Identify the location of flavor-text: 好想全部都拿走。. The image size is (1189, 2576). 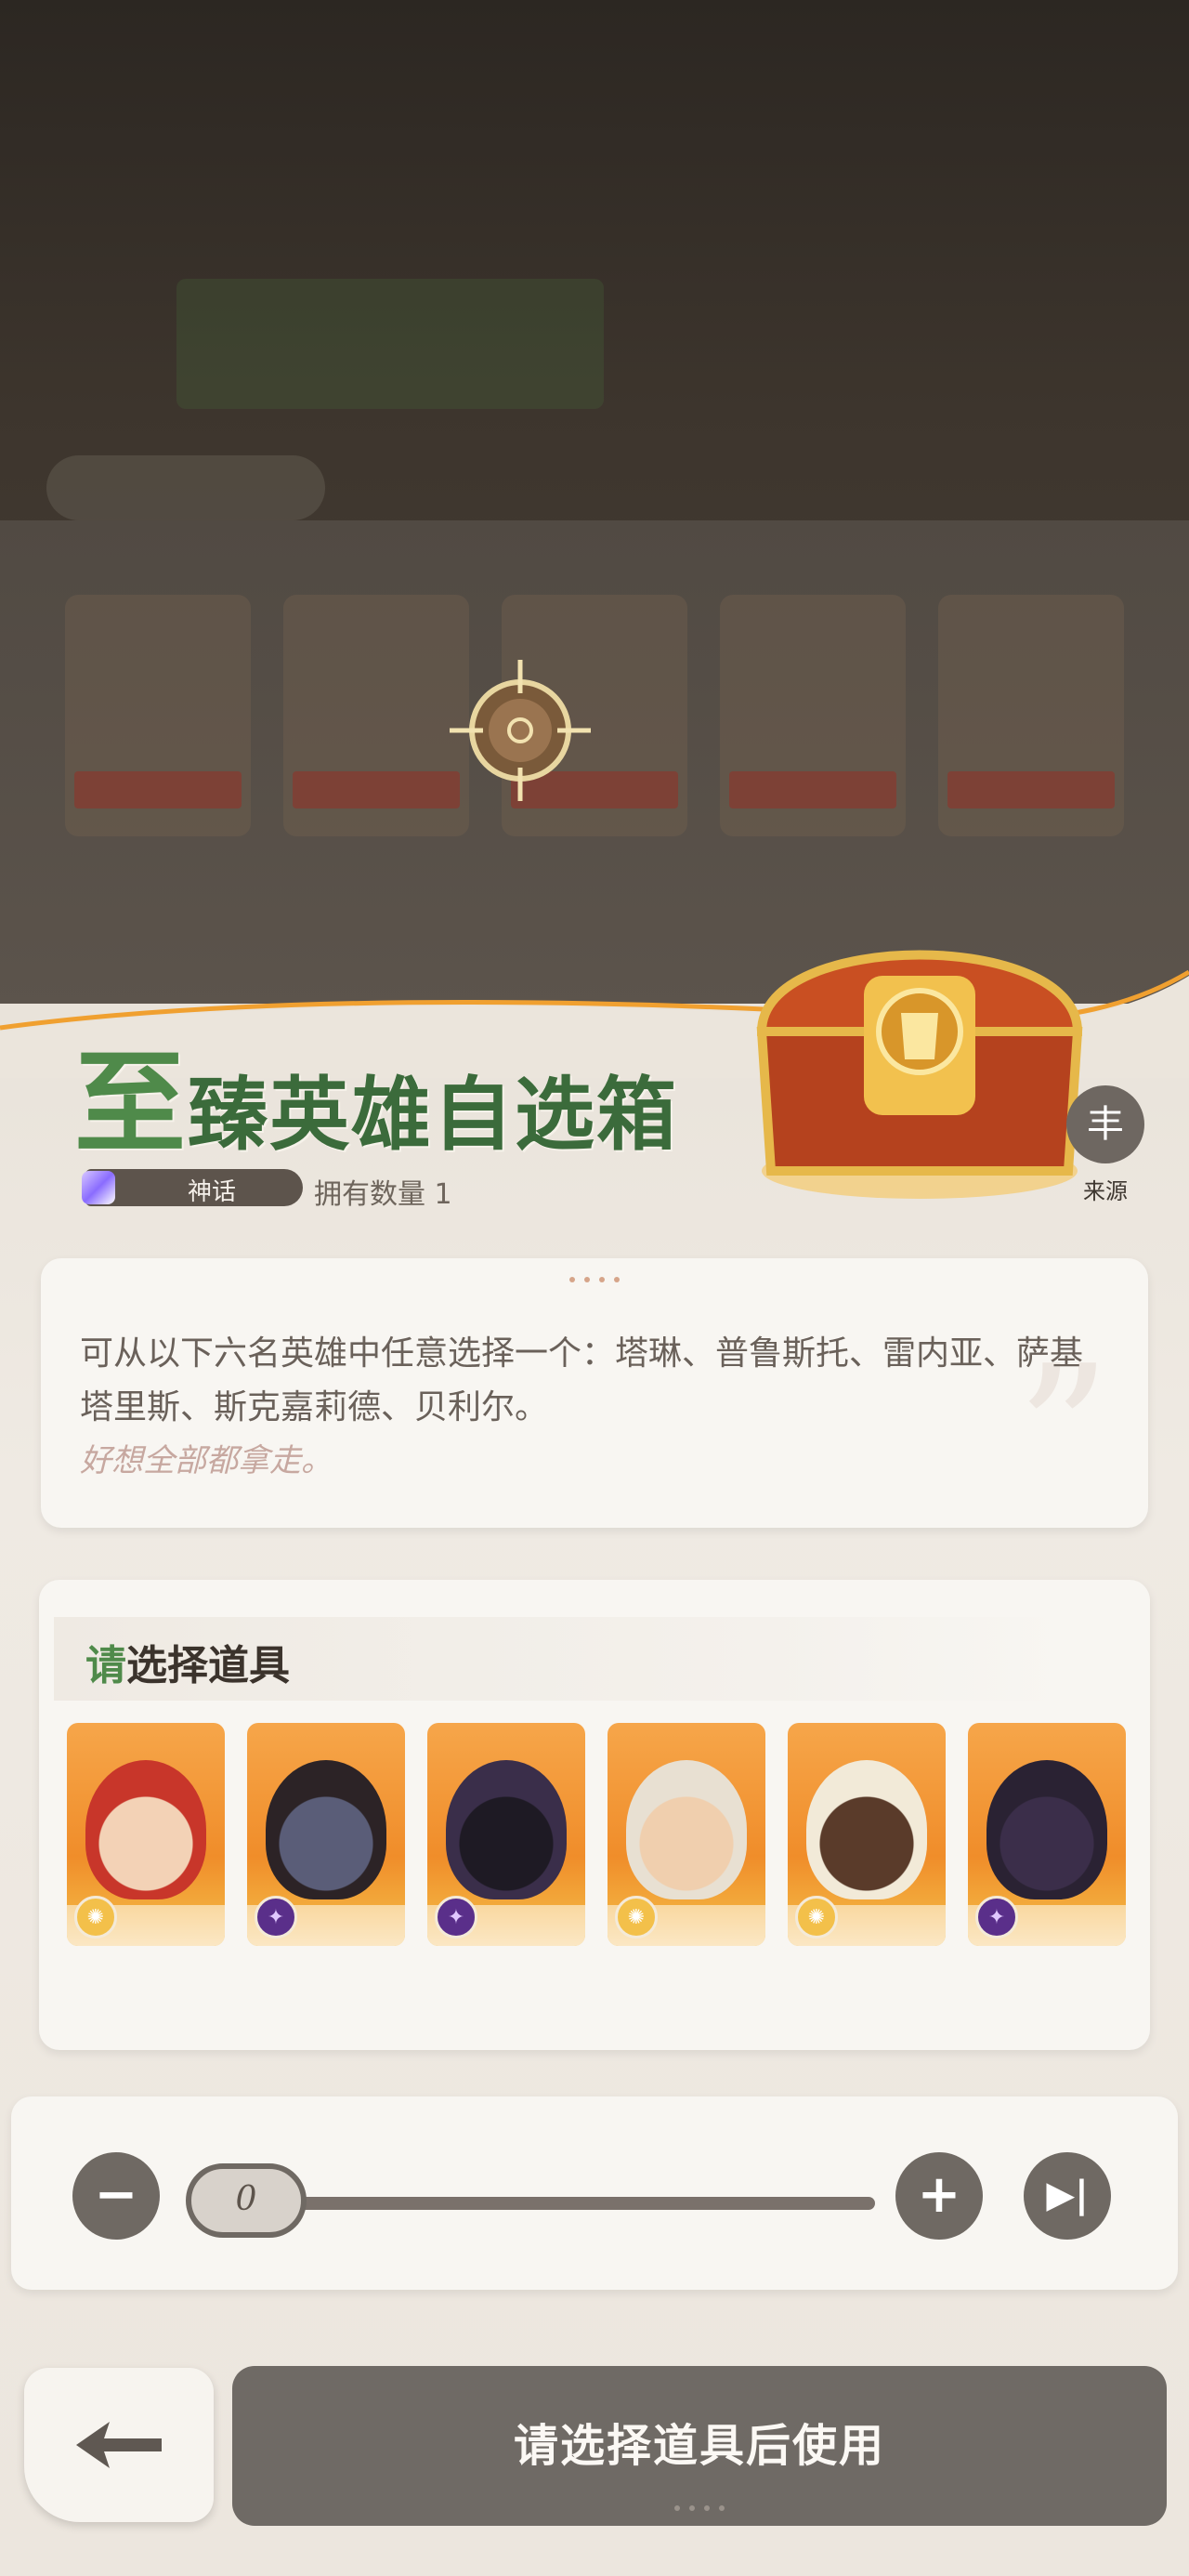
(207, 1460).